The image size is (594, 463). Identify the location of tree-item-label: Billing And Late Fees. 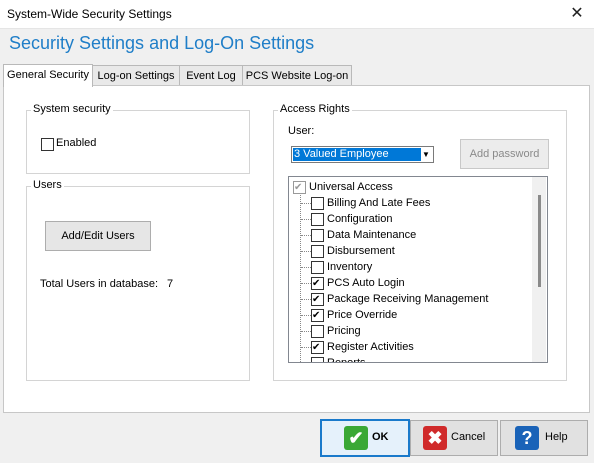
(379, 203).